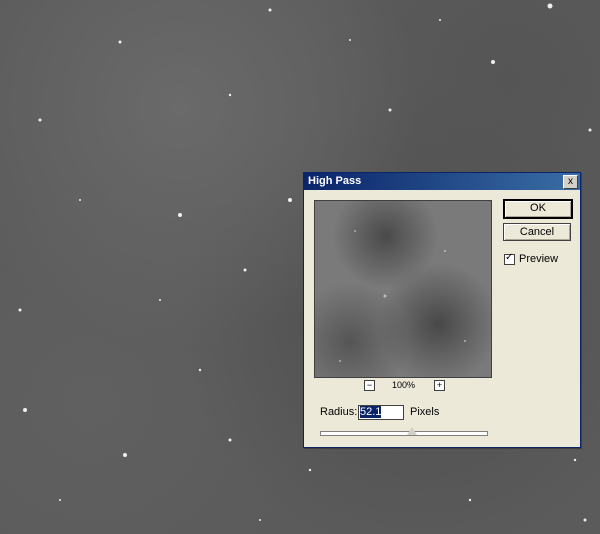 The height and width of the screenshot is (534, 600). What do you see at coordinates (339, 412) in the screenshot?
I see `radius-label: Radius:` at bounding box center [339, 412].